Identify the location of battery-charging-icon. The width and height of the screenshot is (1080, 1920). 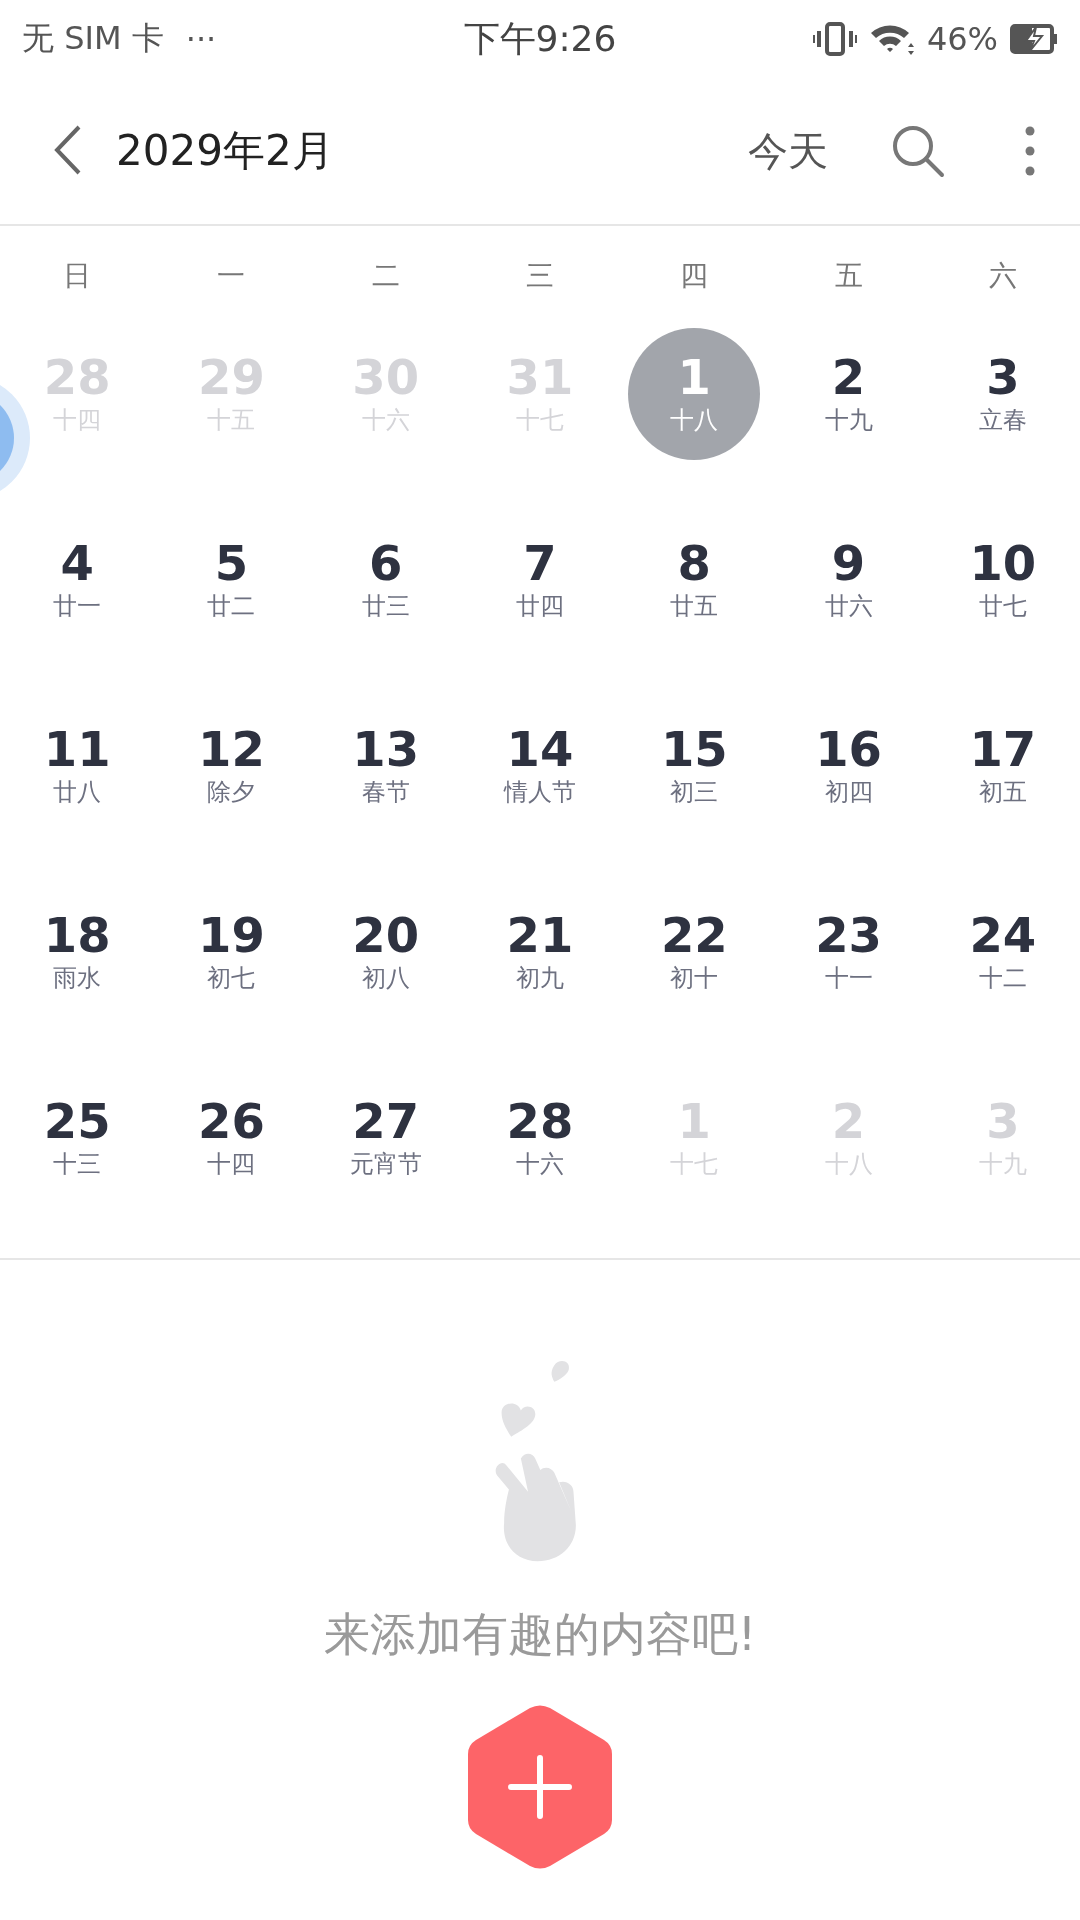
(1034, 39).